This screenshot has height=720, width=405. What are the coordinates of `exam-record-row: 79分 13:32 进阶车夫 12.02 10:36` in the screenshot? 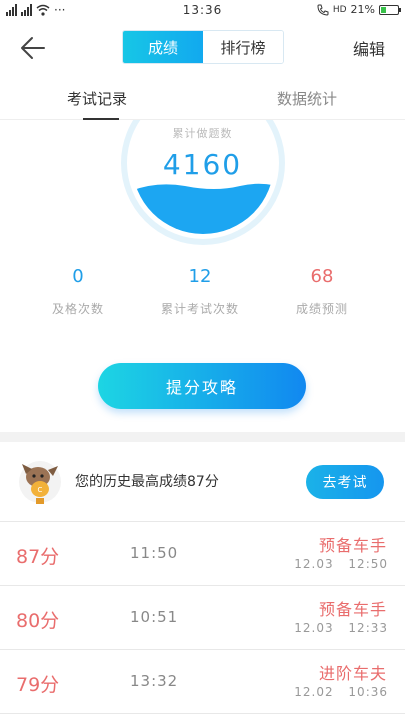 It's located at (202, 682).